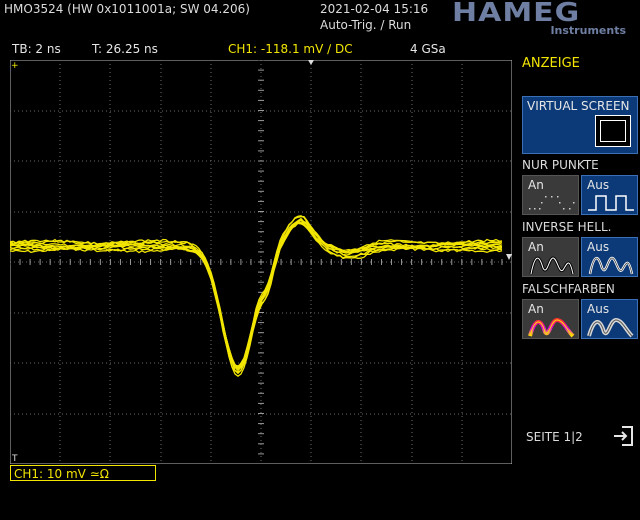 This screenshot has height=520, width=640. Describe the element at coordinates (14, 459) in the screenshot. I see `bottom-left-marker: T` at that location.